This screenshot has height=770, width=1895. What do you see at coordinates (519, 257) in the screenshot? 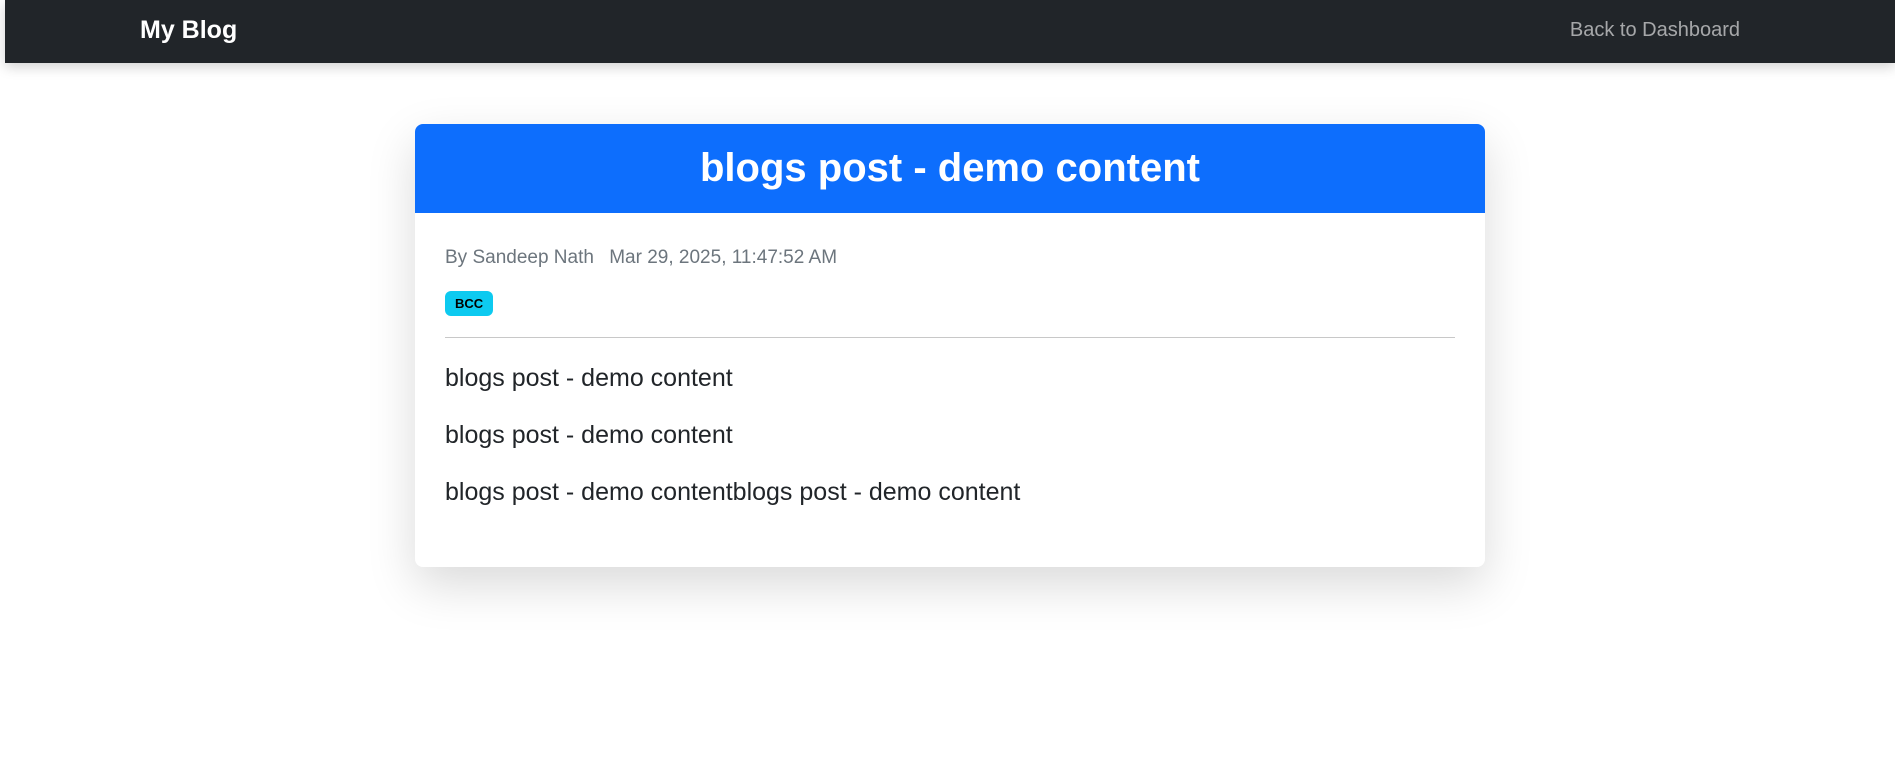
I see `post-author: By Sandeep Nath` at bounding box center [519, 257].